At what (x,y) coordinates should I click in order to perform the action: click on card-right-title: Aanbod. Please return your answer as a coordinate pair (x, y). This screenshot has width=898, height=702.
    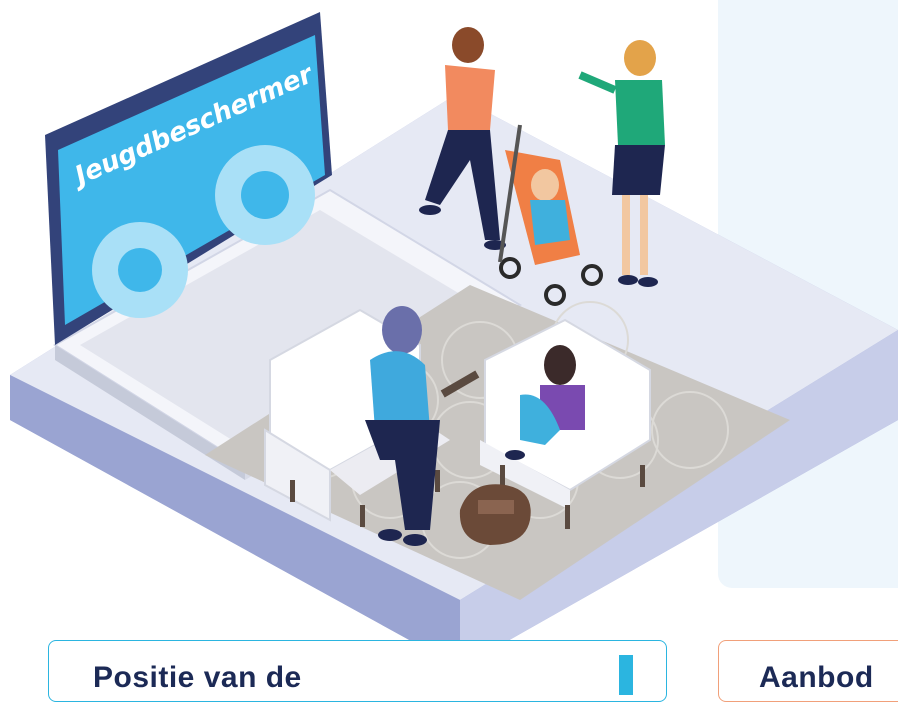
    Looking at the image, I should click on (816, 677).